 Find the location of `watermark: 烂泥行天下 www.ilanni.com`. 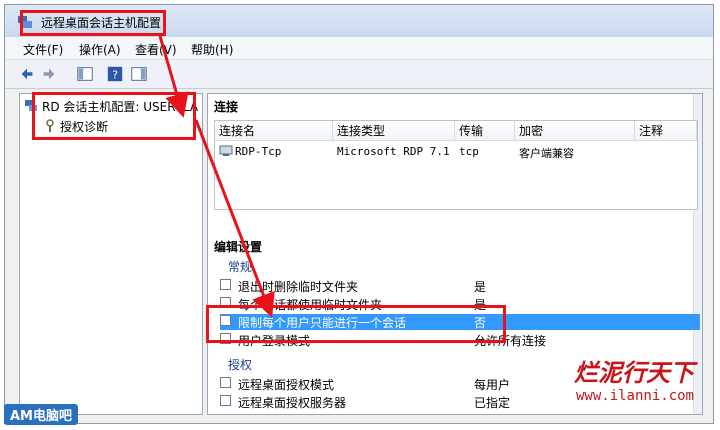

watermark: 烂泥行天下 www.ilanni.com is located at coordinates (634, 378).